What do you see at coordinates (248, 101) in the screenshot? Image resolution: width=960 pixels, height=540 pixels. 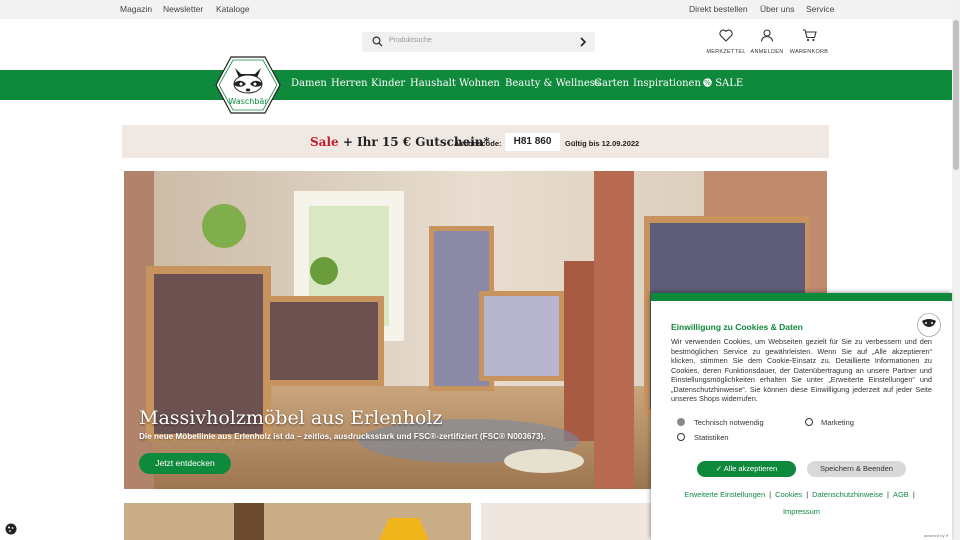 I see `svg-text: Waschbär` at bounding box center [248, 101].